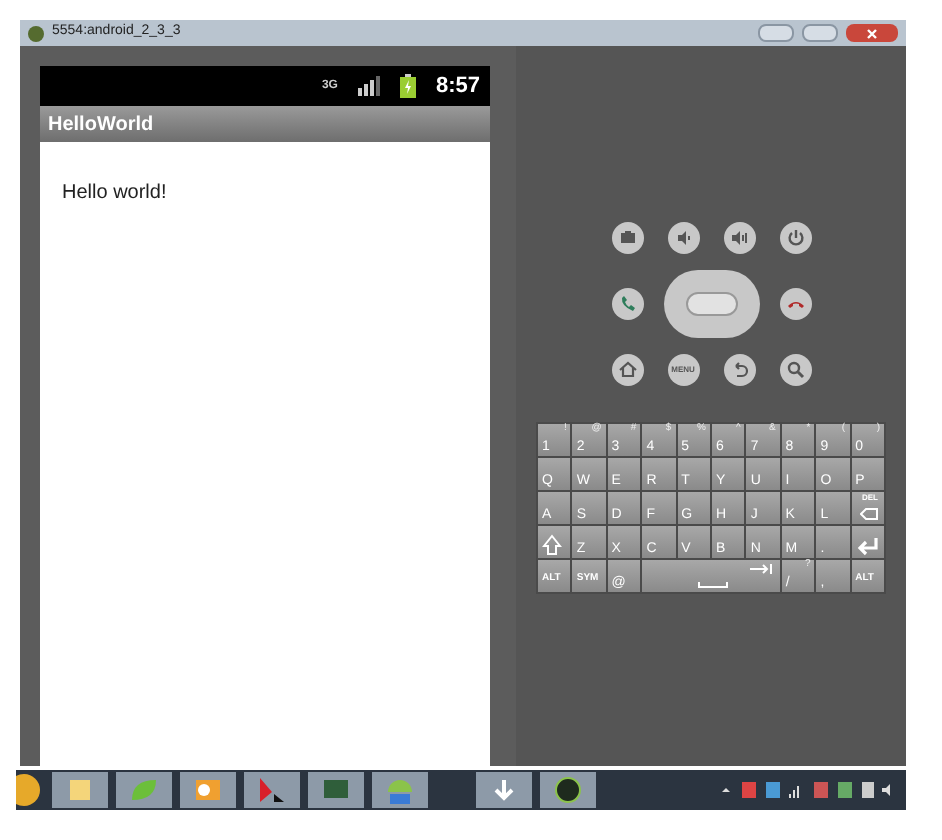  Describe the element at coordinates (30, 790) in the screenshot. I see `start-orb-icon` at that location.